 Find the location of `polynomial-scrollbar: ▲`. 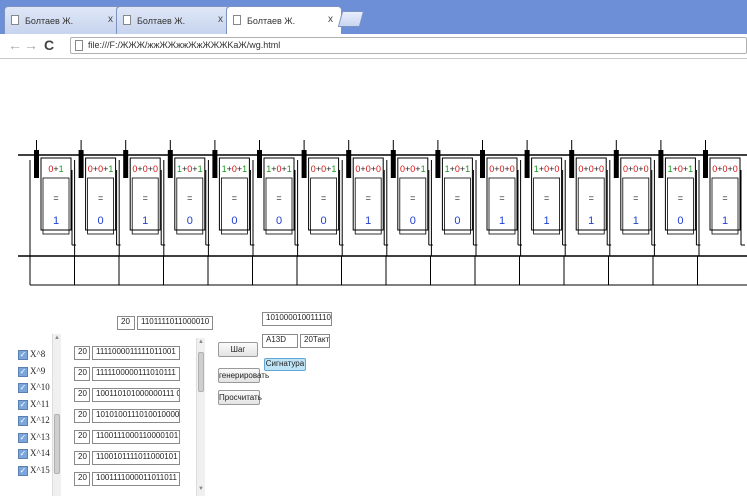

polynomial-scrollbar: ▲ is located at coordinates (56, 415).